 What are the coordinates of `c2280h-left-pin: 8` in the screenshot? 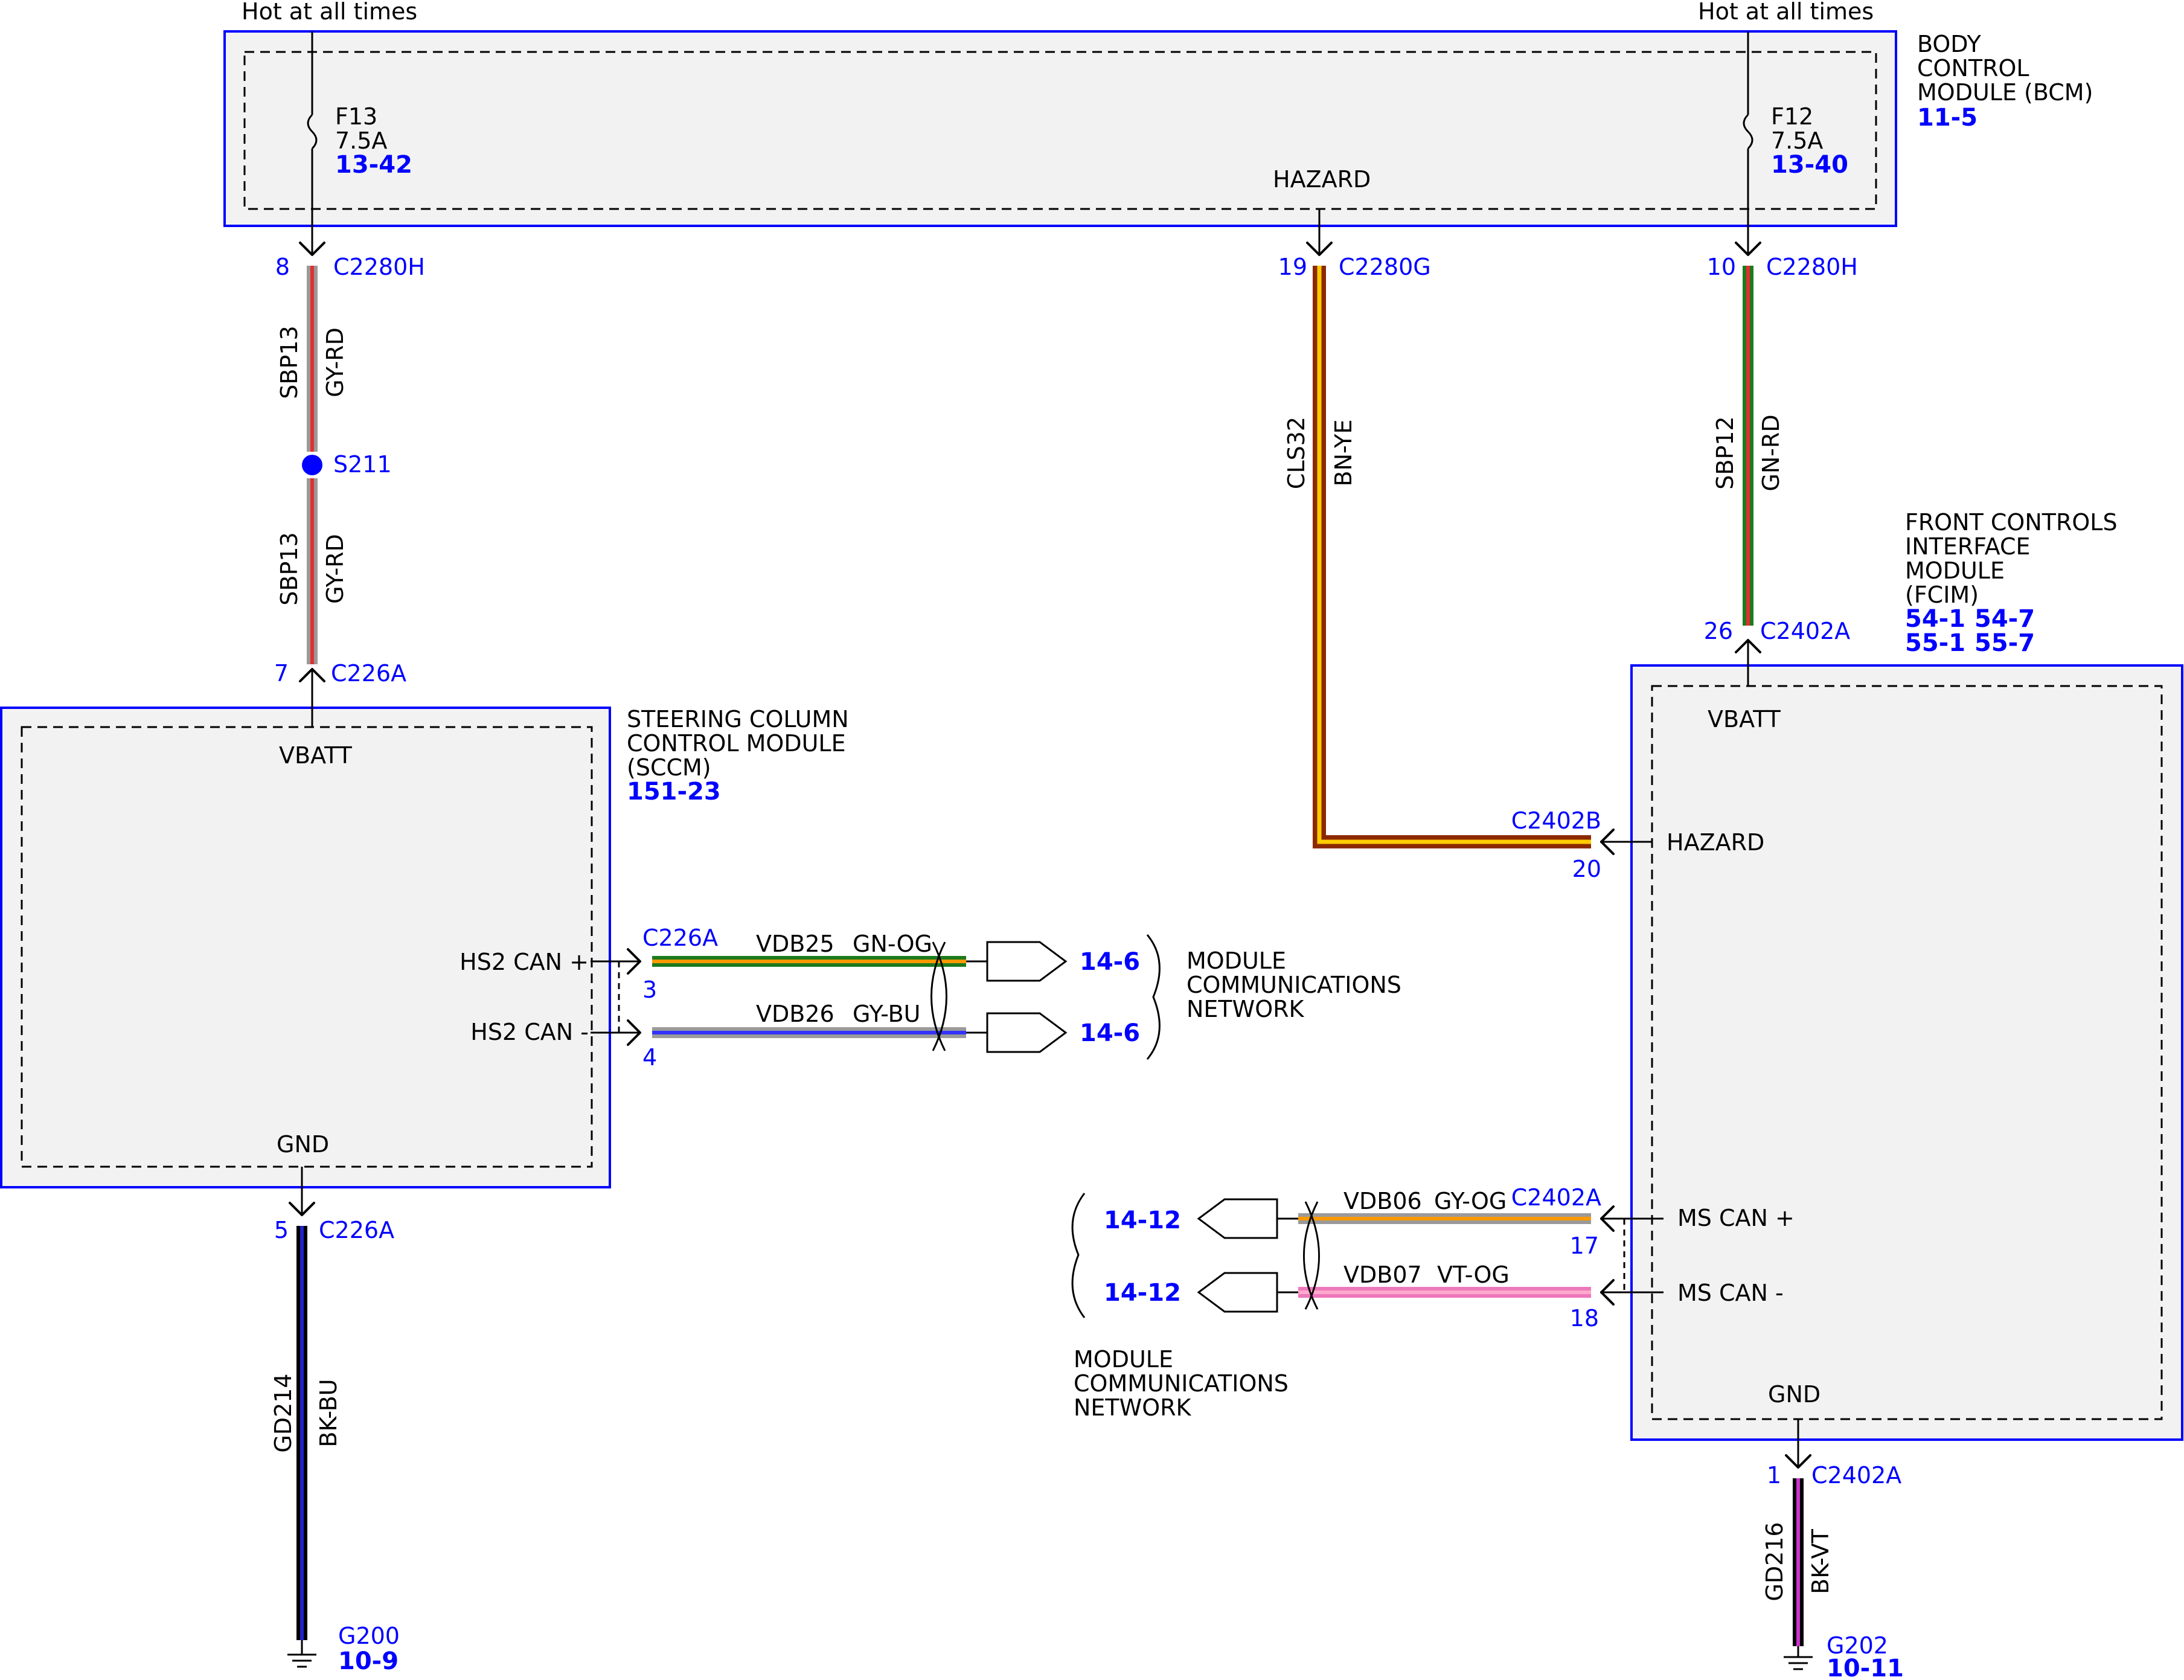 It's located at (282, 267).